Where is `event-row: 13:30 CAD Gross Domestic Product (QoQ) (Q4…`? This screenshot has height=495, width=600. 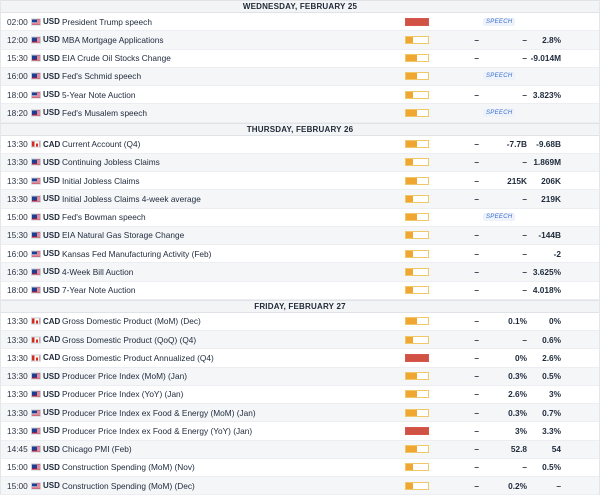 event-row: 13:30 CAD Gross Domestic Product (QoQ) (Q4… is located at coordinates (300, 340).